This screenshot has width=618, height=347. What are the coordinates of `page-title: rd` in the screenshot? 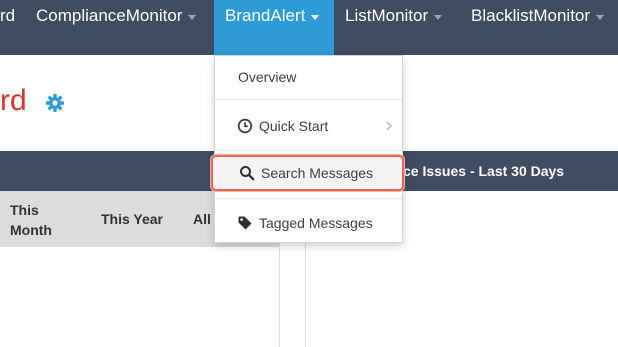 It's located at (13, 100).